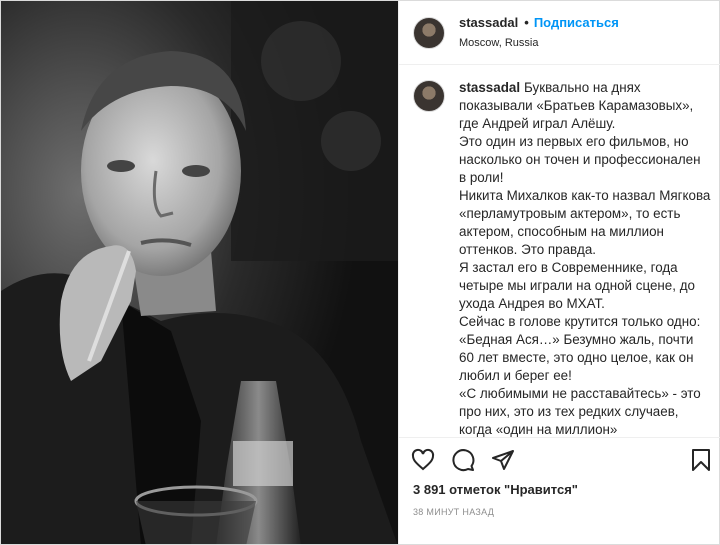  Describe the element at coordinates (559, 460) in the screenshot. I see `action-bar` at that location.